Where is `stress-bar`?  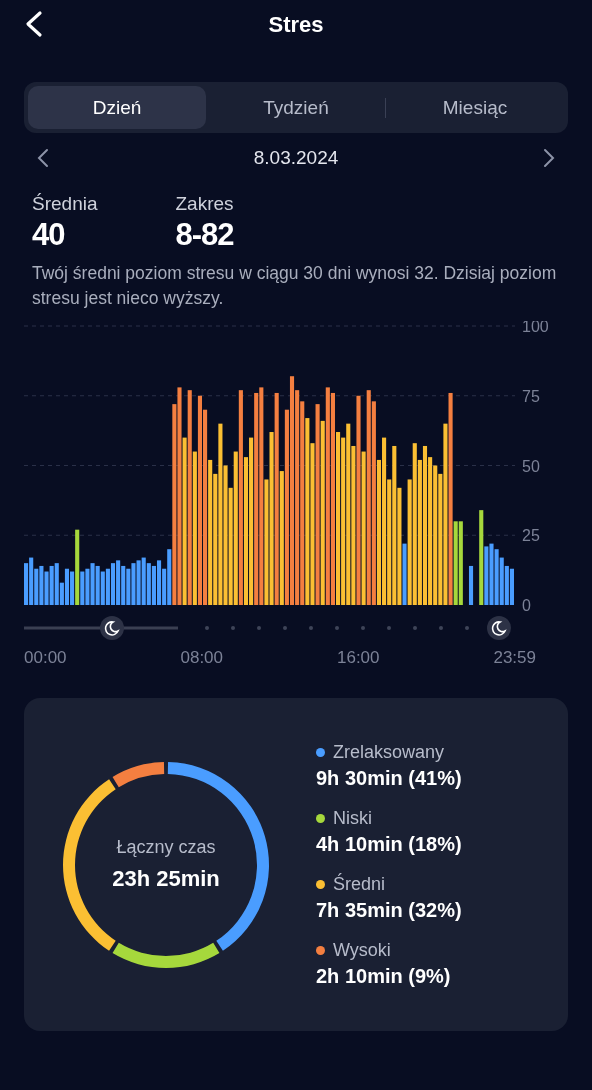 stress-bar is located at coordinates (471, 585).